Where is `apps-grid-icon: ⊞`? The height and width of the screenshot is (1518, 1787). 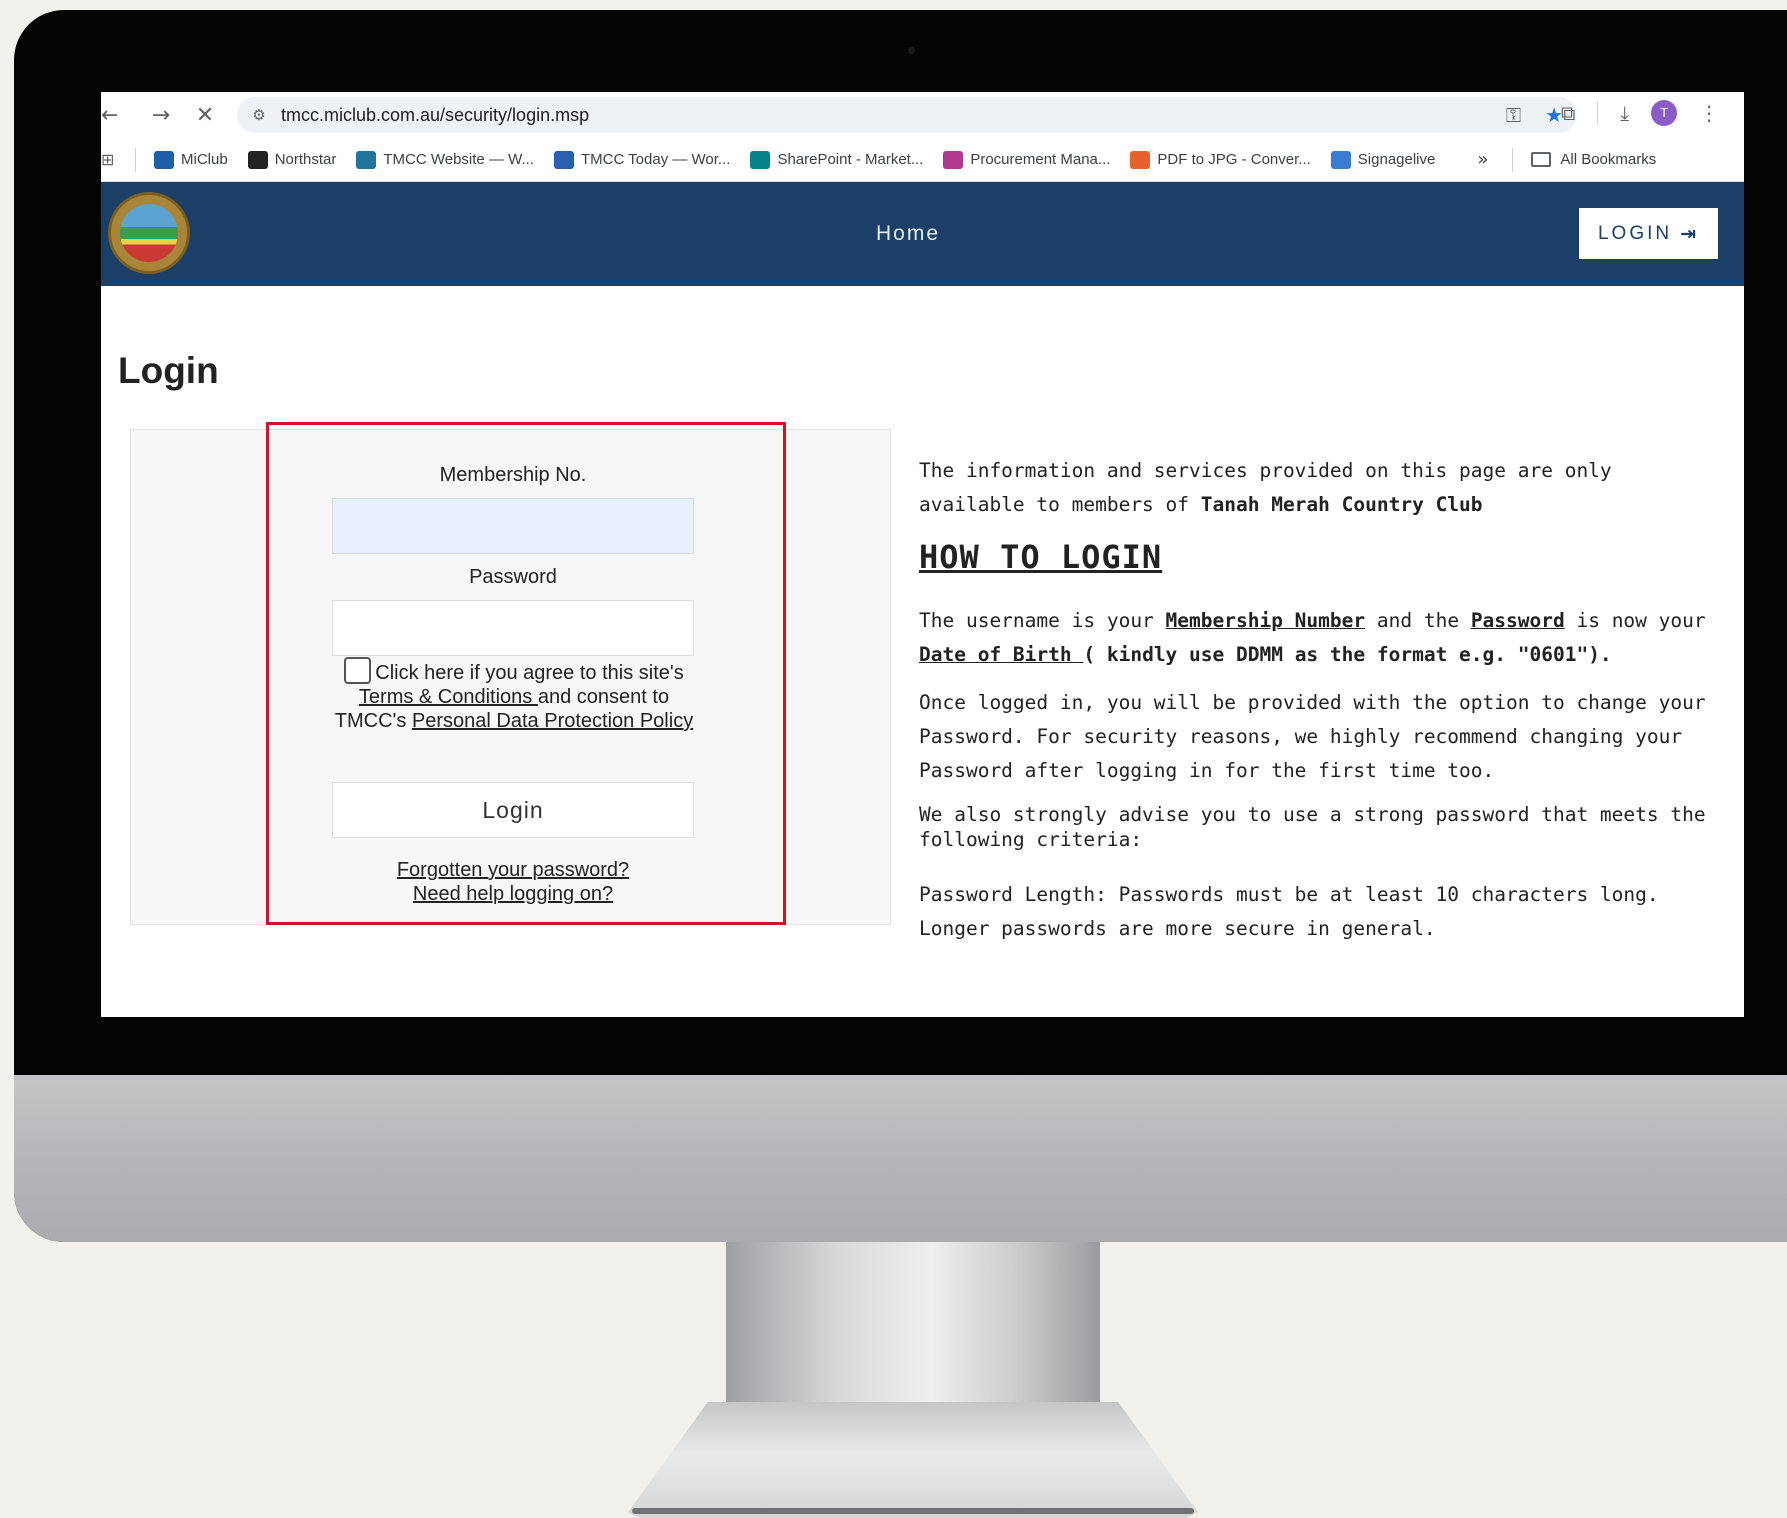 apps-grid-icon: ⊞ is located at coordinates (109, 159).